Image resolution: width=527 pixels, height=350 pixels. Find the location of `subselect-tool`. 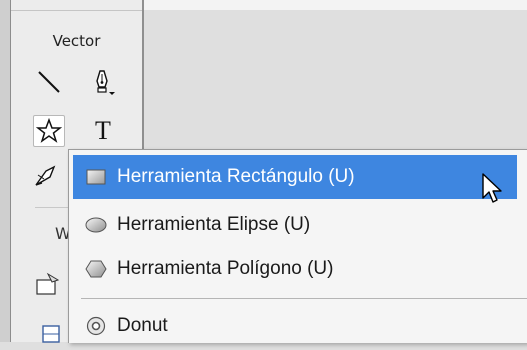

subselect-tool is located at coordinates (49, 284).